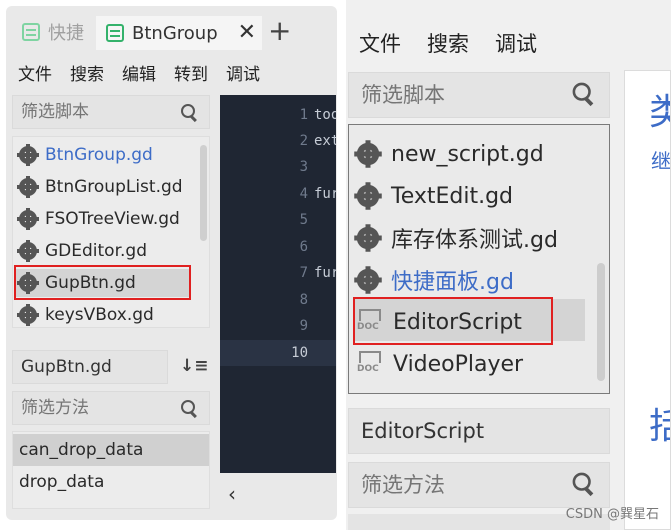 This screenshot has width=671, height=530. I want to click on sort-icon: ↓≡, so click(194, 367).